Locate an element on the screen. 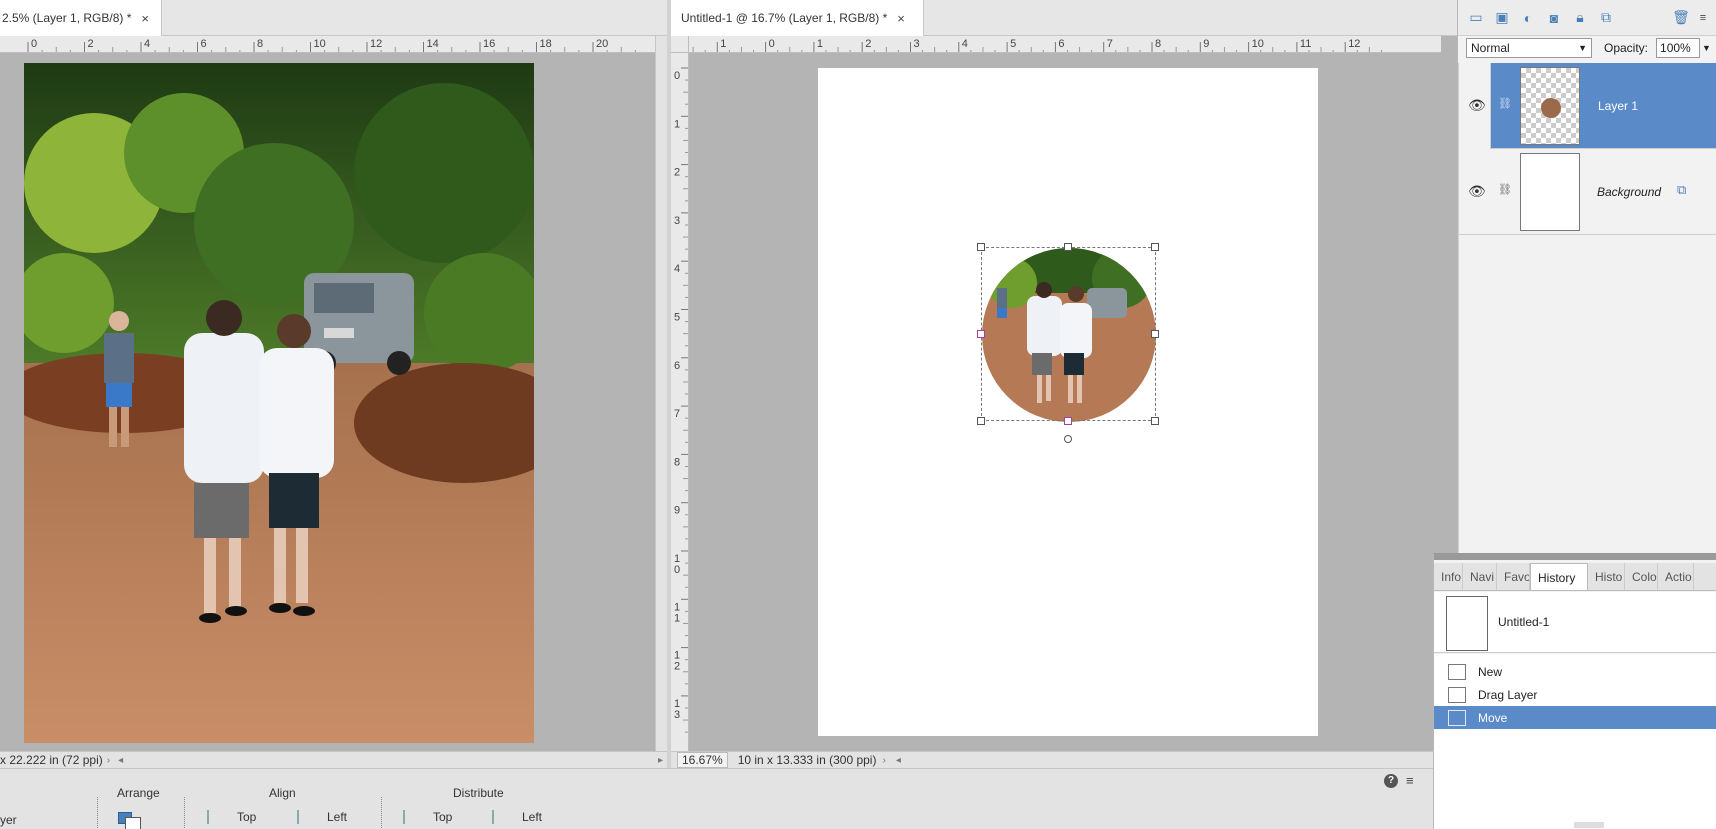 Image resolution: width=1716 pixels, height=829 pixels. left-doc-tabbar: 2.5% (Layer 1, RGB/8) * × is located at coordinates (333, 18).